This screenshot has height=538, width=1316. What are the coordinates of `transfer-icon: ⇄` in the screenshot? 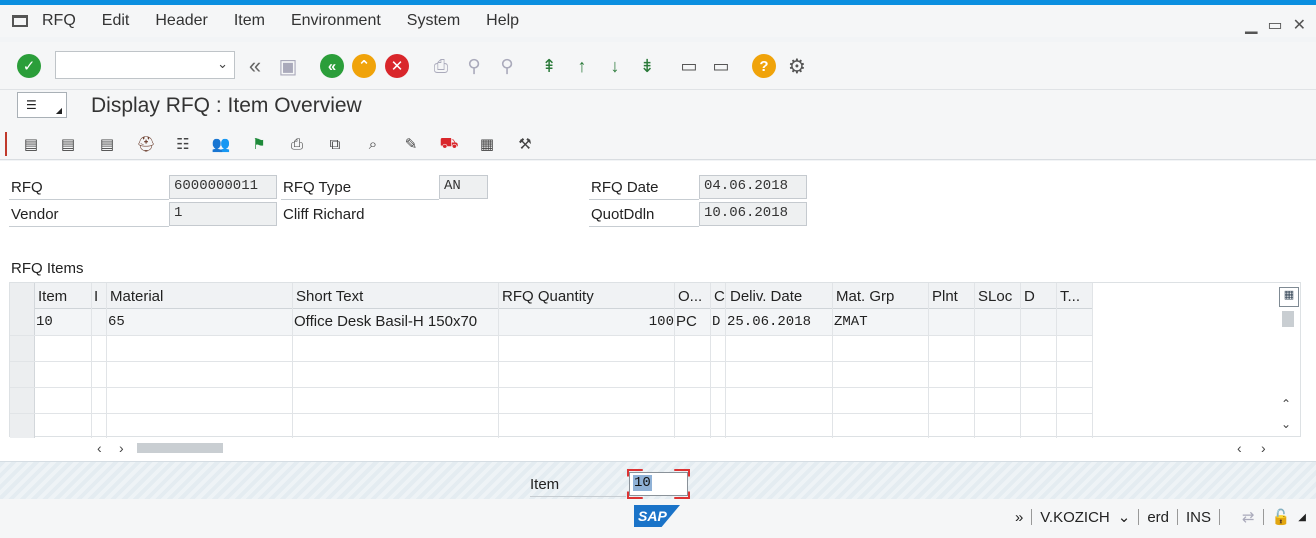 It's located at (1248, 517).